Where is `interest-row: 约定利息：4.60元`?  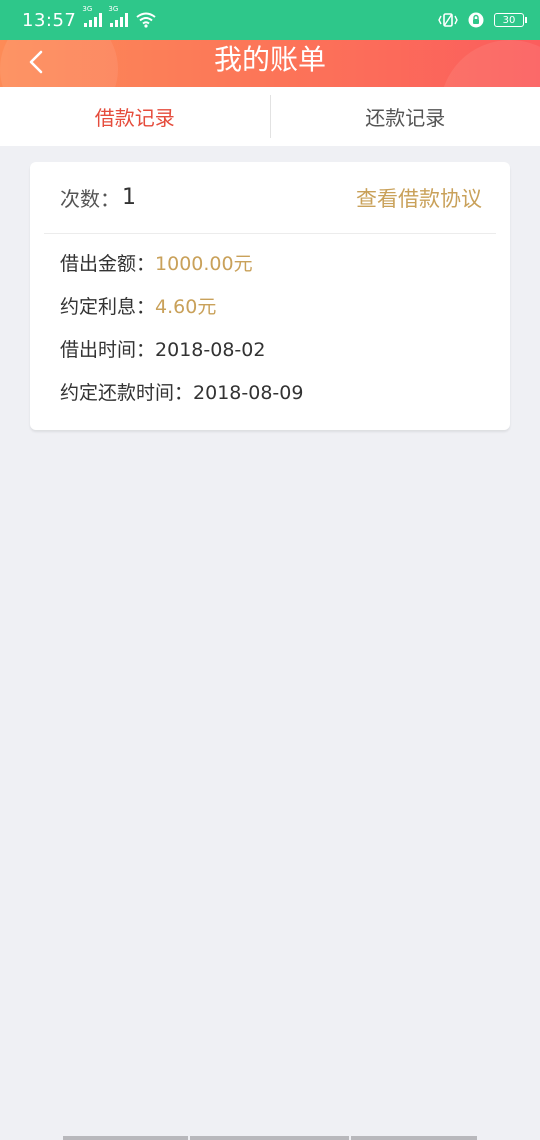 interest-row: 约定利息：4.60元 is located at coordinates (138, 307).